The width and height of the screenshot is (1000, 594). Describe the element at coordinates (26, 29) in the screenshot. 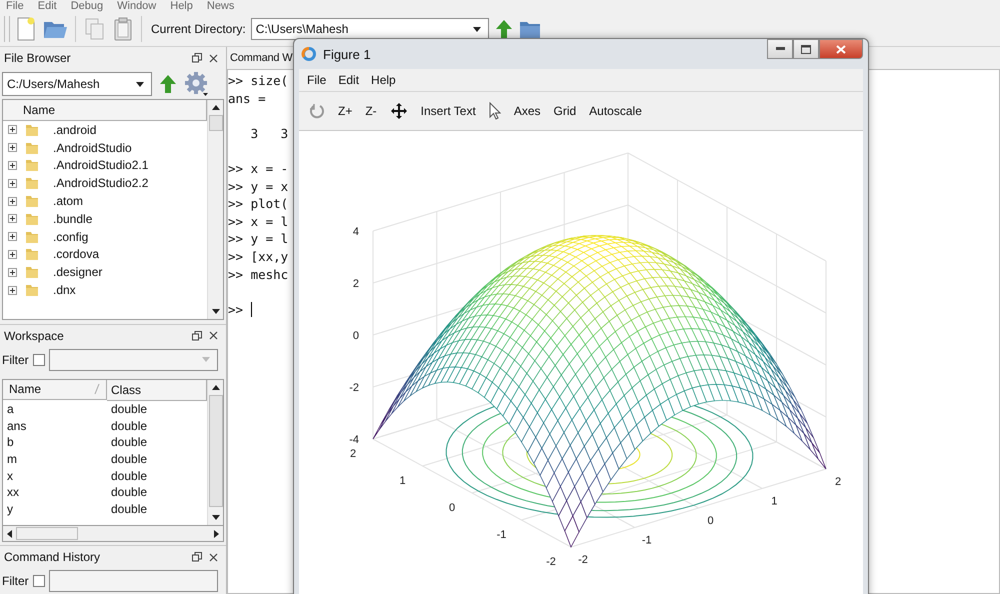

I see `new-file-icon` at that location.